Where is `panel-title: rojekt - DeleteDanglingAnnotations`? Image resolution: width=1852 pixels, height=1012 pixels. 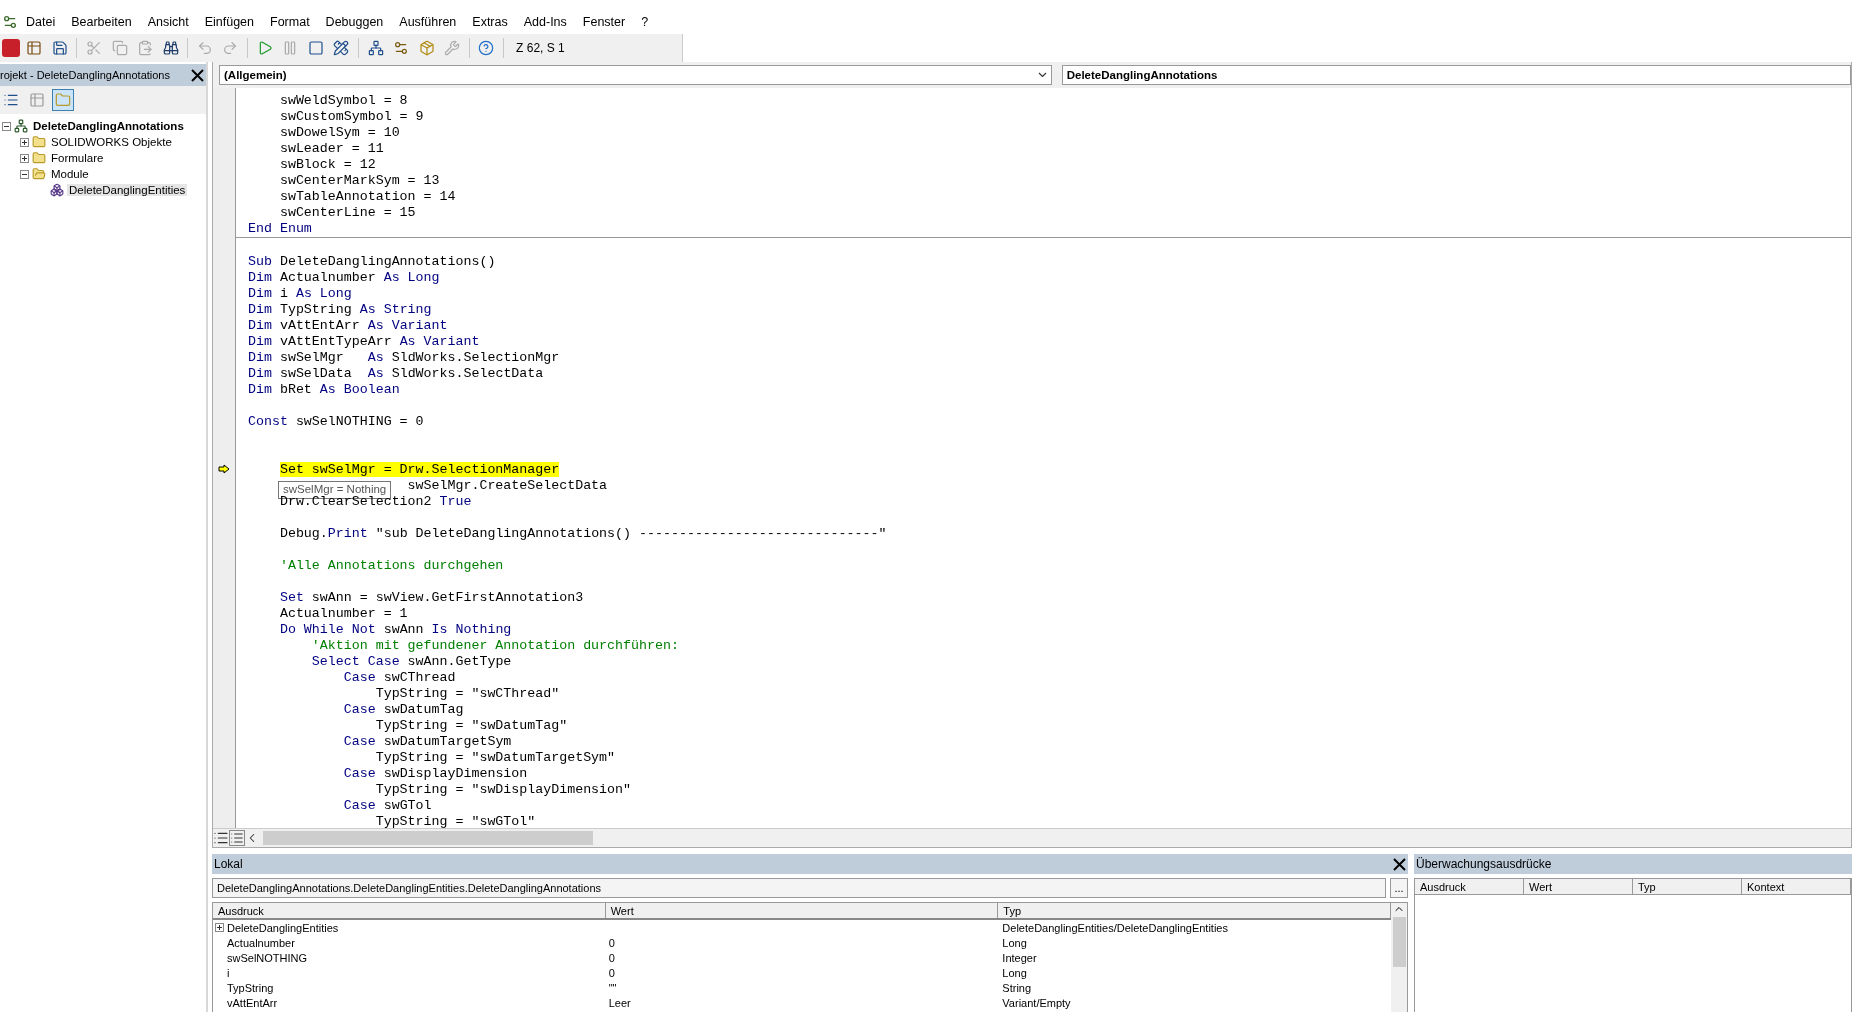
panel-title: rojekt - DeleteDanglingAnnotations is located at coordinates (85, 75).